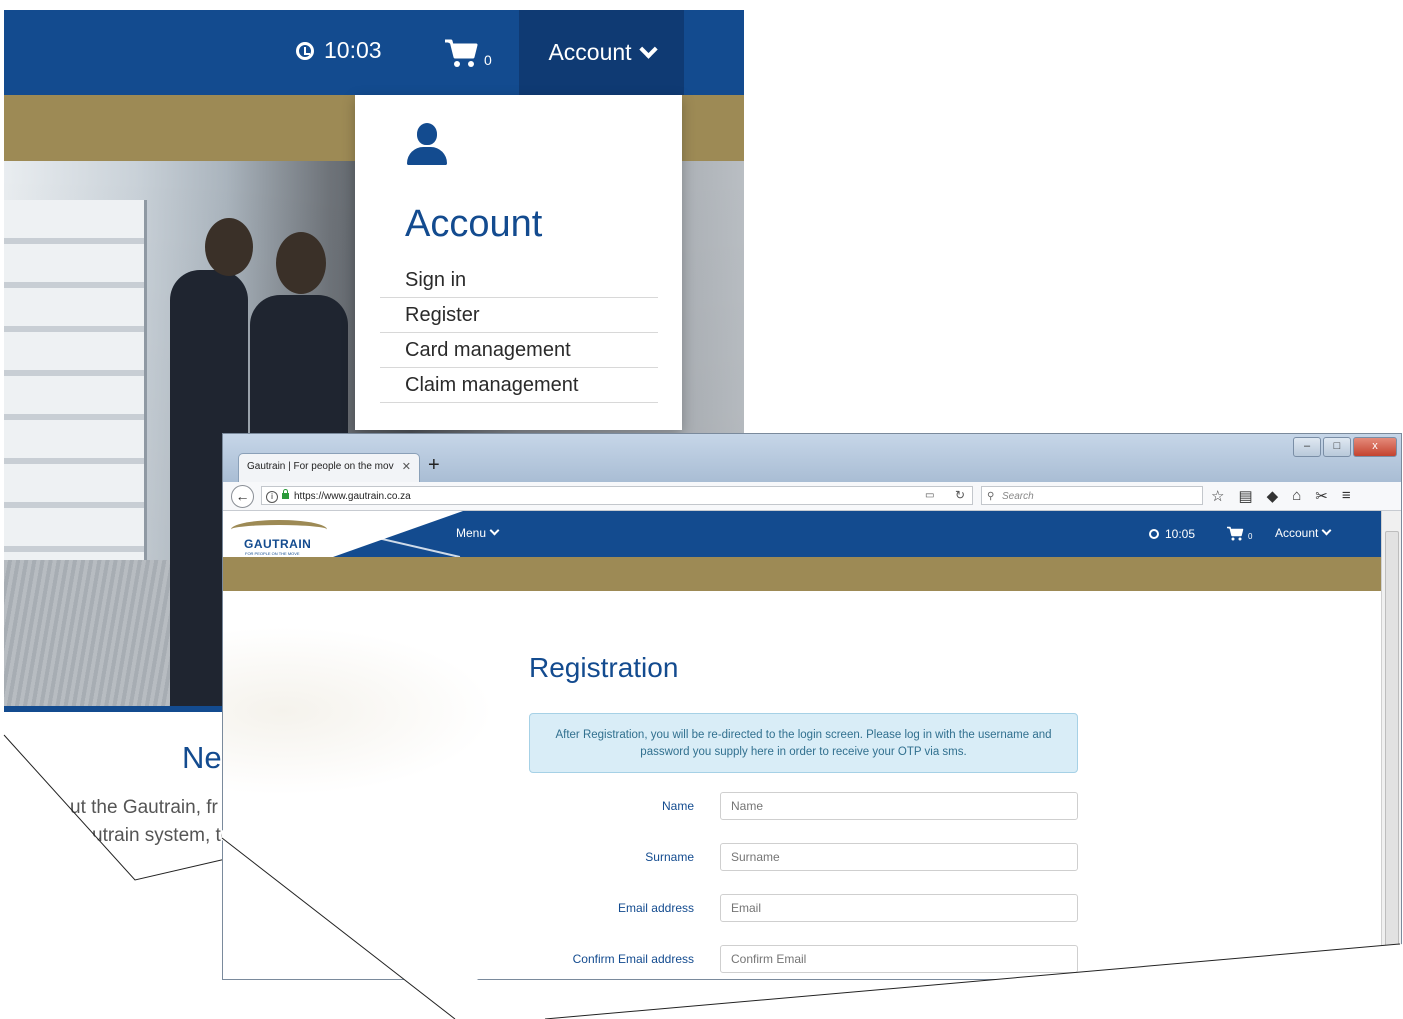 The height and width of the screenshot is (1019, 1403). What do you see at coordinates (1018, 496) in the screenshot?
I see `search-placeholder: Search` at bounding box center [1018, 496].